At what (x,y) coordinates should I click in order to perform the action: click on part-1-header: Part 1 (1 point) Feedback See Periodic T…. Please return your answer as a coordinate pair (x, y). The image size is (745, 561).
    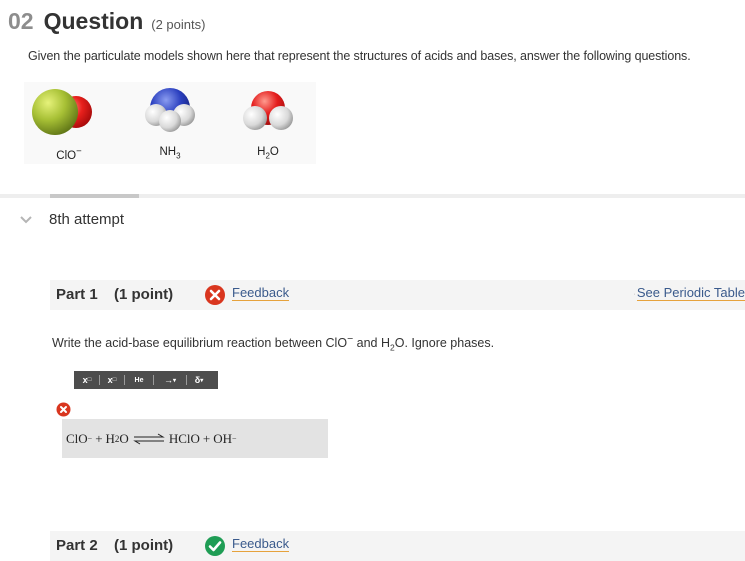
    Looking at the image, I should click on (397, 295).